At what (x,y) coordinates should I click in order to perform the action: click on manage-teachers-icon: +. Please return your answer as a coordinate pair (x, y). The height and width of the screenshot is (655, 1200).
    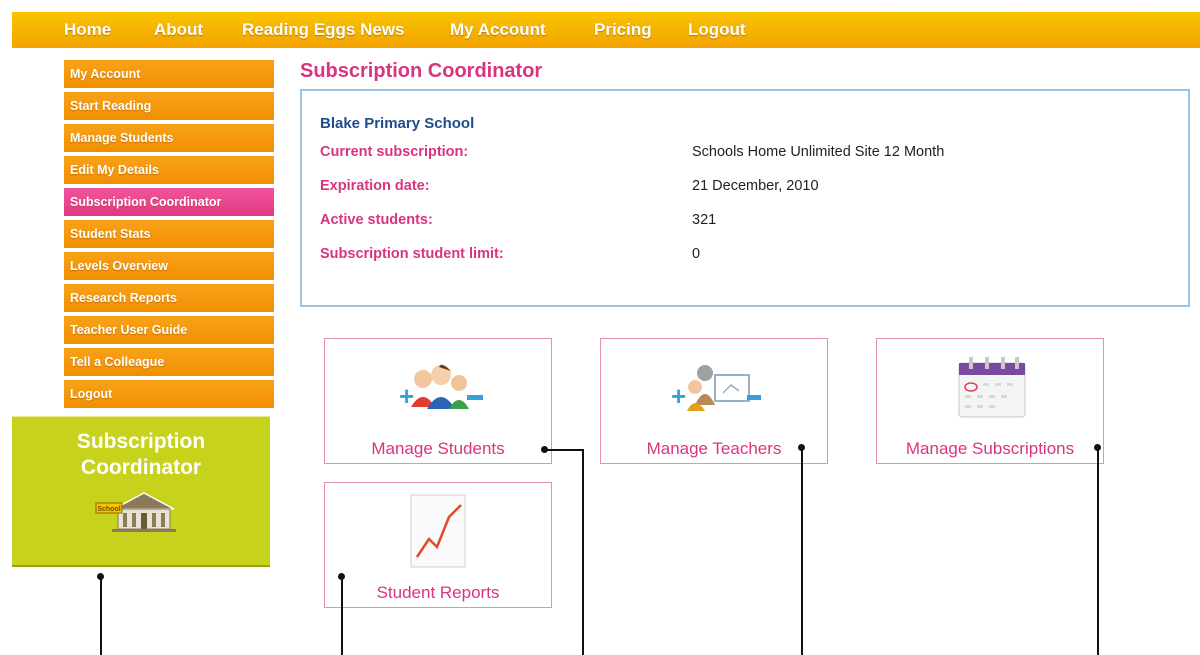
    Looking at the image, I should click on (716, 388).